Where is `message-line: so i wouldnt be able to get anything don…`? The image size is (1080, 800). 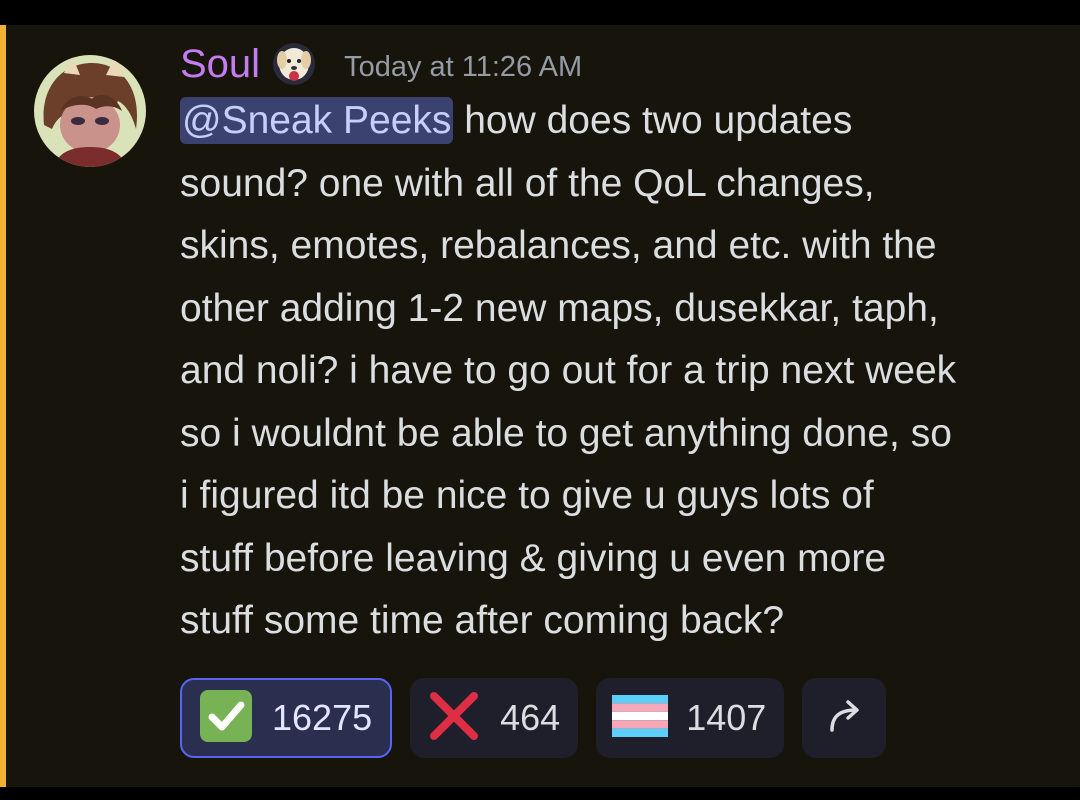
message-line: so i wouldnt be able to get anything don… is located at coordinates (566, 433).